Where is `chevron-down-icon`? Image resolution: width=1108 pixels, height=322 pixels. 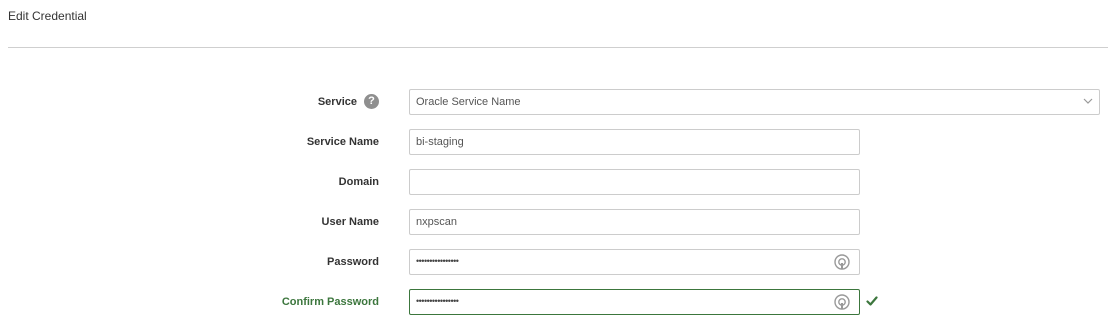
chevron-down-icon is located at coordinates (1088, 101).